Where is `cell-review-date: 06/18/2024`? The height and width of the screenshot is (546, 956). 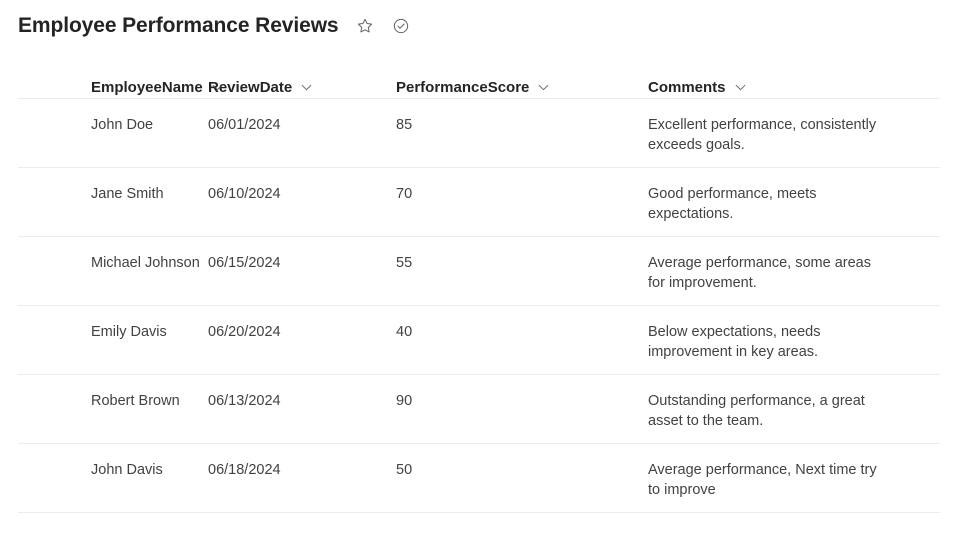
cell-review-date: 06/18/2024 is located at coordinates (244, 470).